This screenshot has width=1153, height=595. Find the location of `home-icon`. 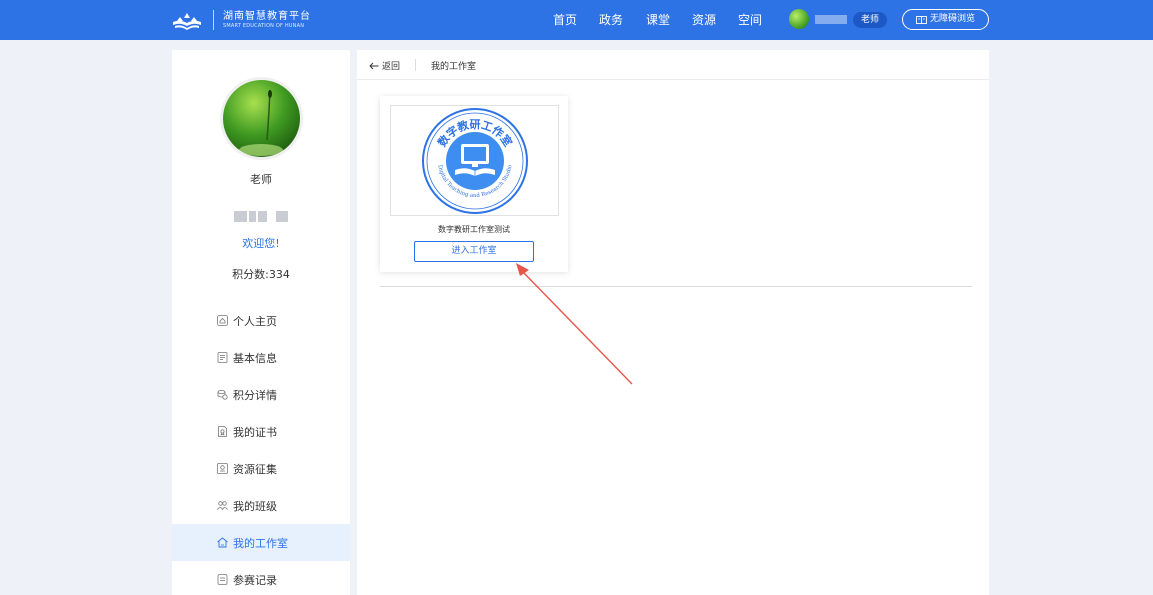

home-icon is located at coordinates (222, 320).